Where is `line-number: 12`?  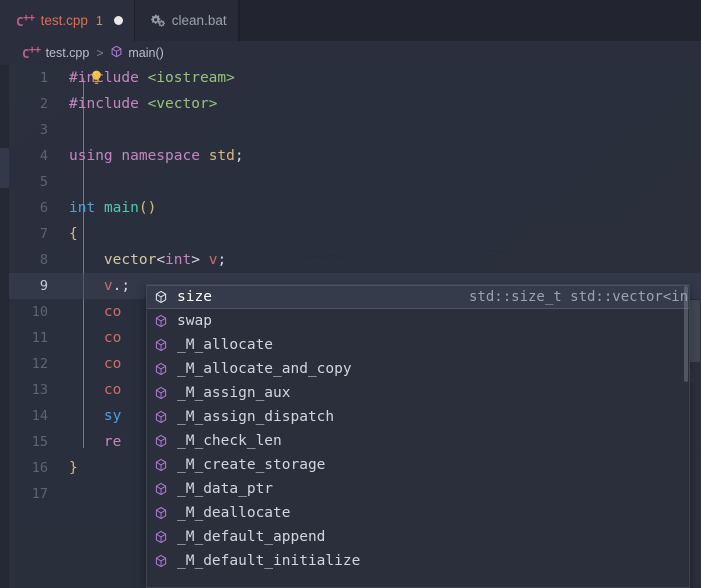
line-number: 12 is located at coordinates (39, 364).